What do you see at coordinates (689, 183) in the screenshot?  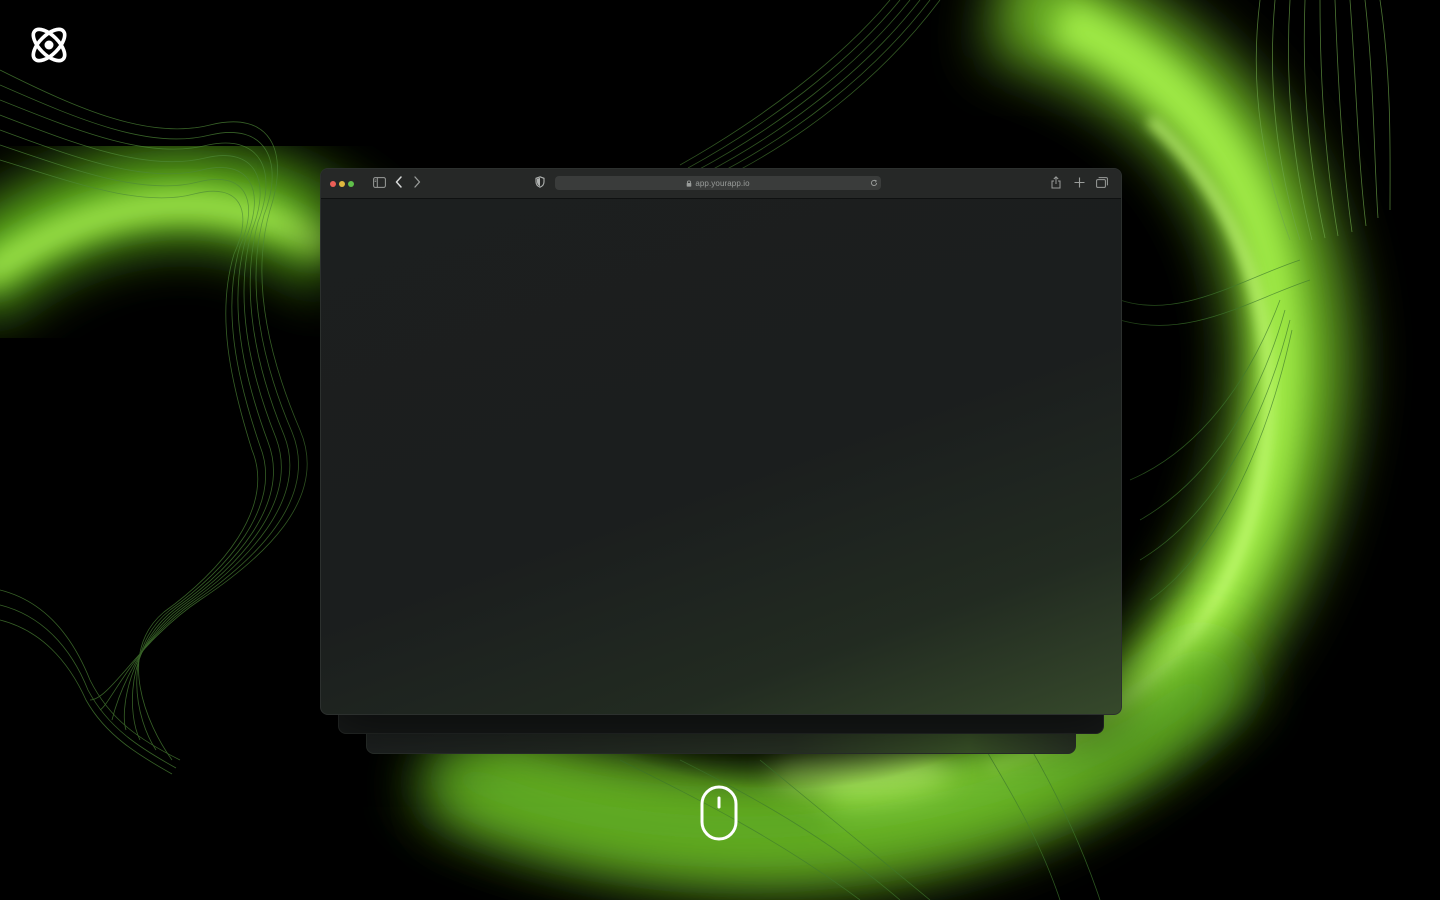 I see `lock-icon` at bounding box center [689, 183].